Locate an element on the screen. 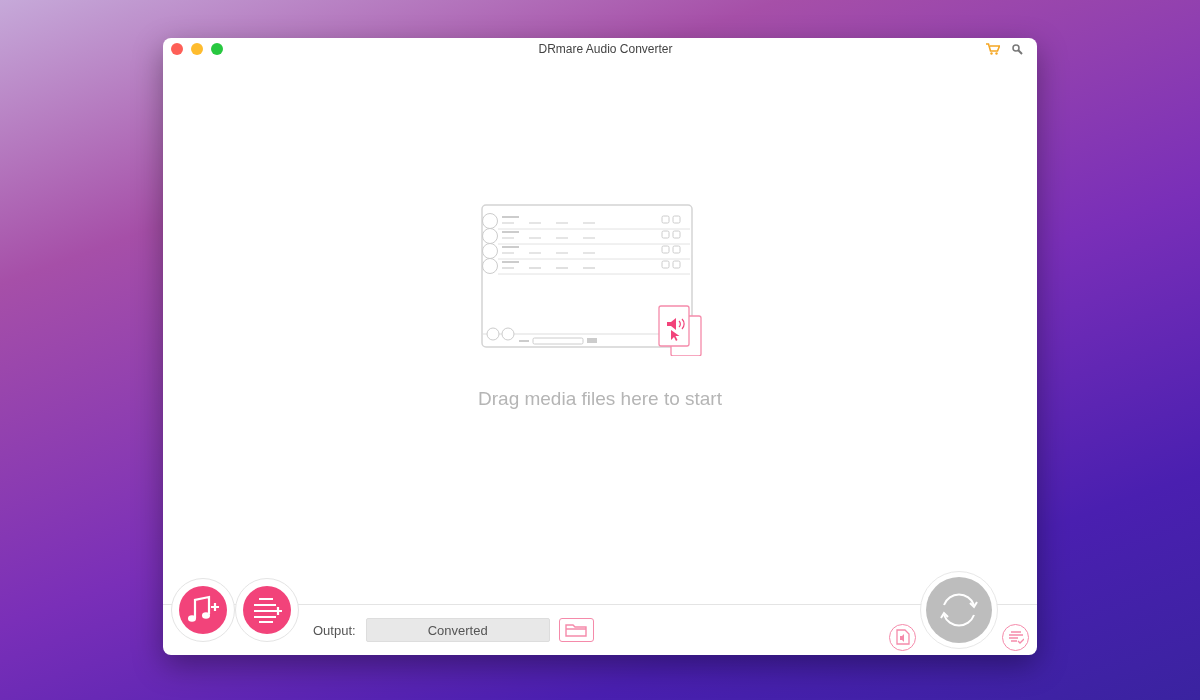  list-plus-icon is located at coordinates (267, 610).